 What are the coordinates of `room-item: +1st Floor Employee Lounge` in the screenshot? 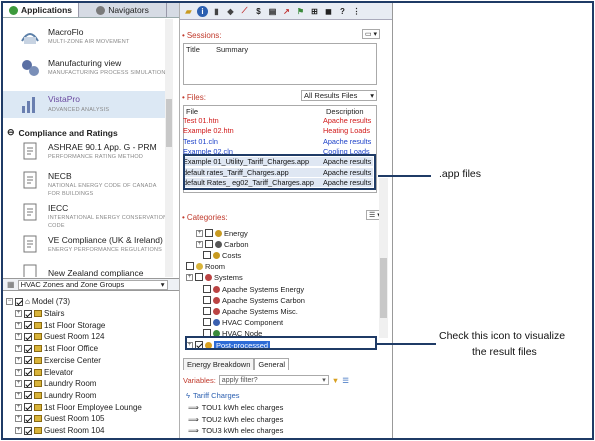 It's located at (78, 407).